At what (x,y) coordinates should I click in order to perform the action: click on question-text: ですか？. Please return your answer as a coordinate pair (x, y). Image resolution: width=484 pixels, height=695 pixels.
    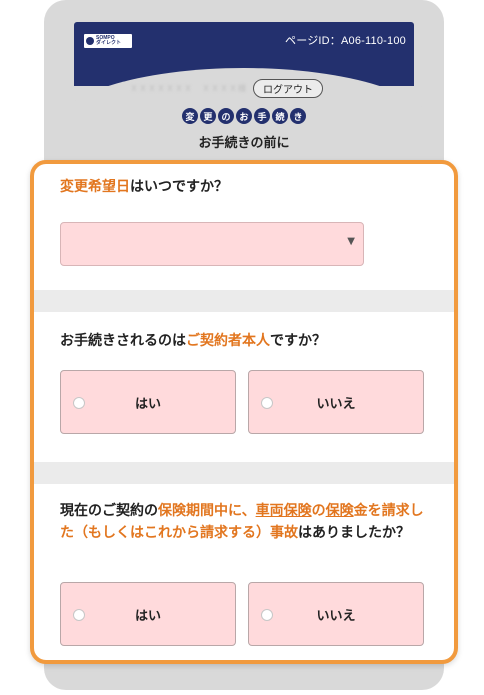
    Looking at the image, I should click on (298, 341).